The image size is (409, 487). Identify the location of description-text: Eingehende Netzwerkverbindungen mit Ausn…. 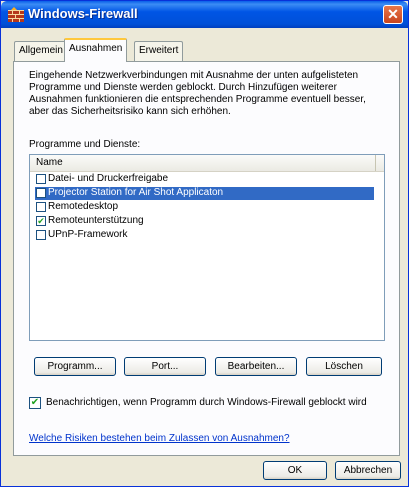
(197, 93).